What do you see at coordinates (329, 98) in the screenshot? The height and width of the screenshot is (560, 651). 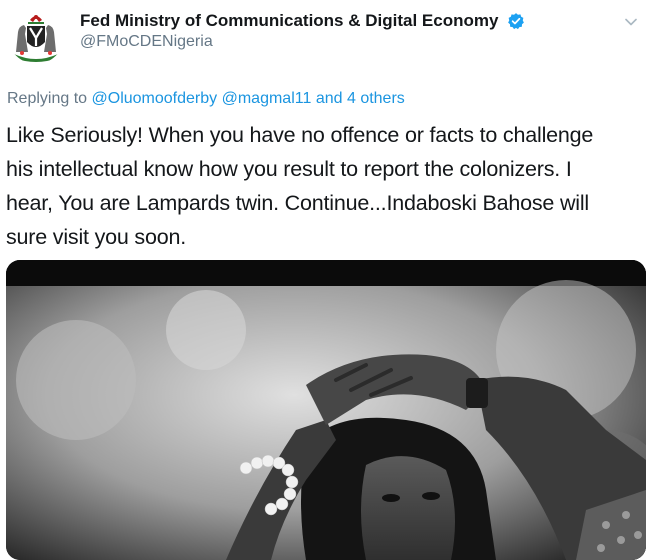 I see `and-word: and` at bounding box center [329, 98].